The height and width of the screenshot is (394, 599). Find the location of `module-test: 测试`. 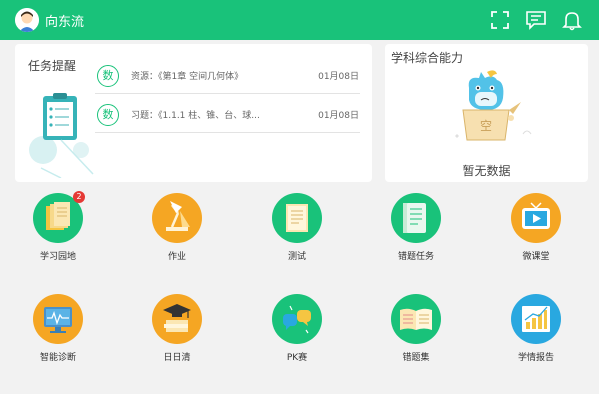

module-test: 测试 is located at coordinates (297, 227).